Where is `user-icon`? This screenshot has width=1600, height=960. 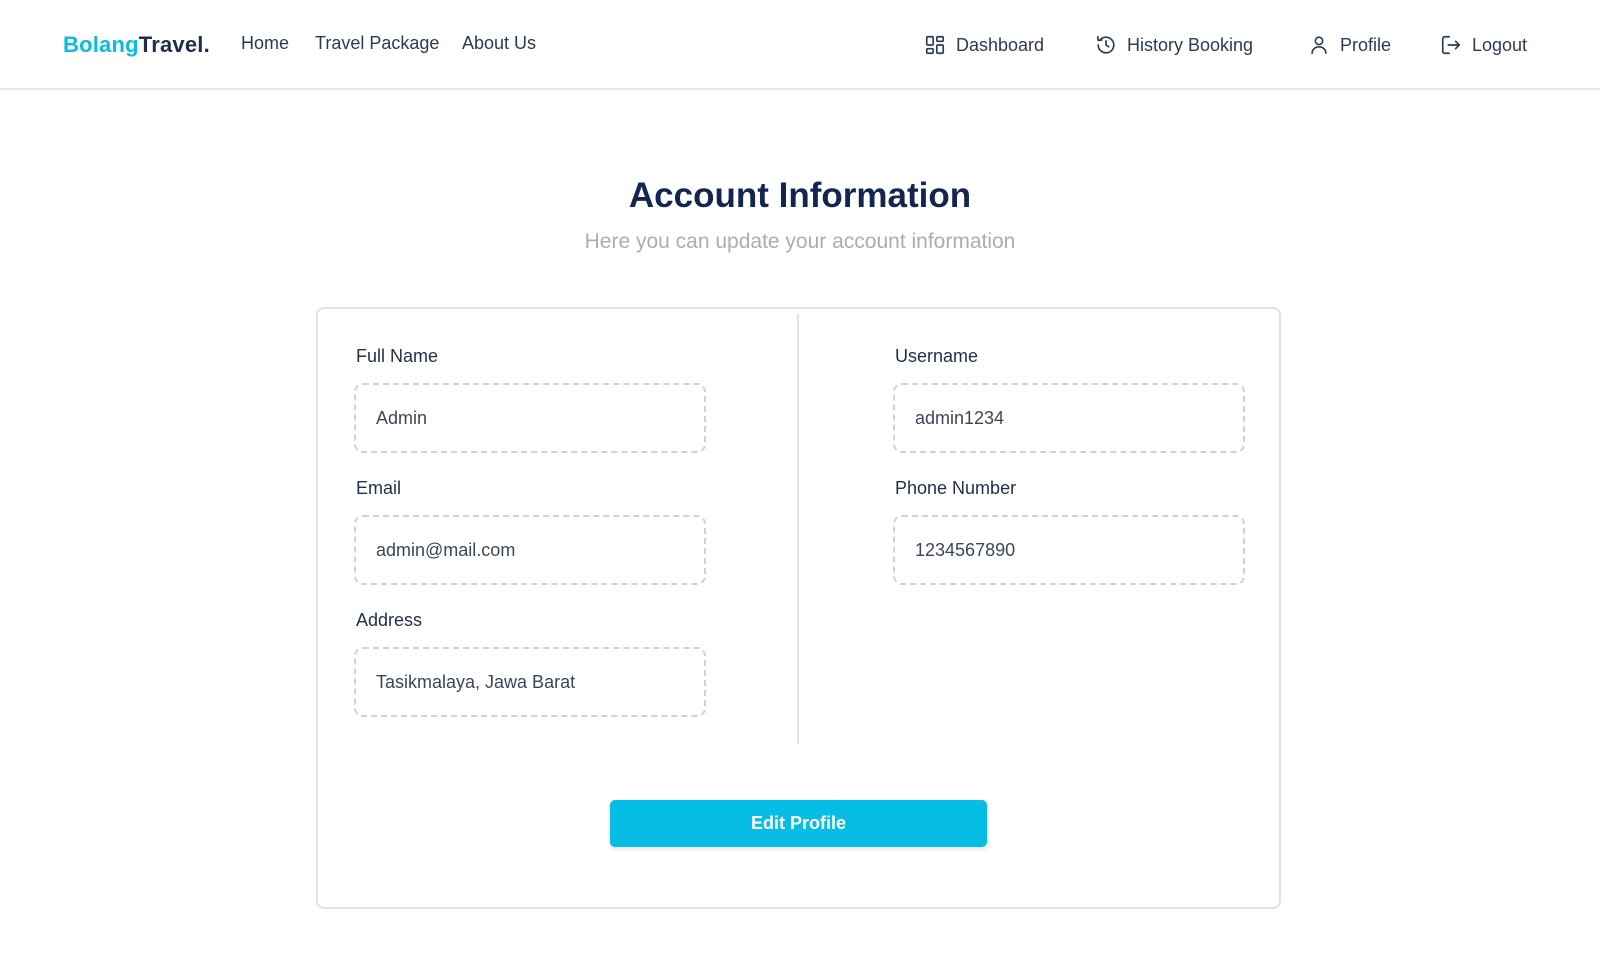 user-icon is located at coordinates (1319, 45).